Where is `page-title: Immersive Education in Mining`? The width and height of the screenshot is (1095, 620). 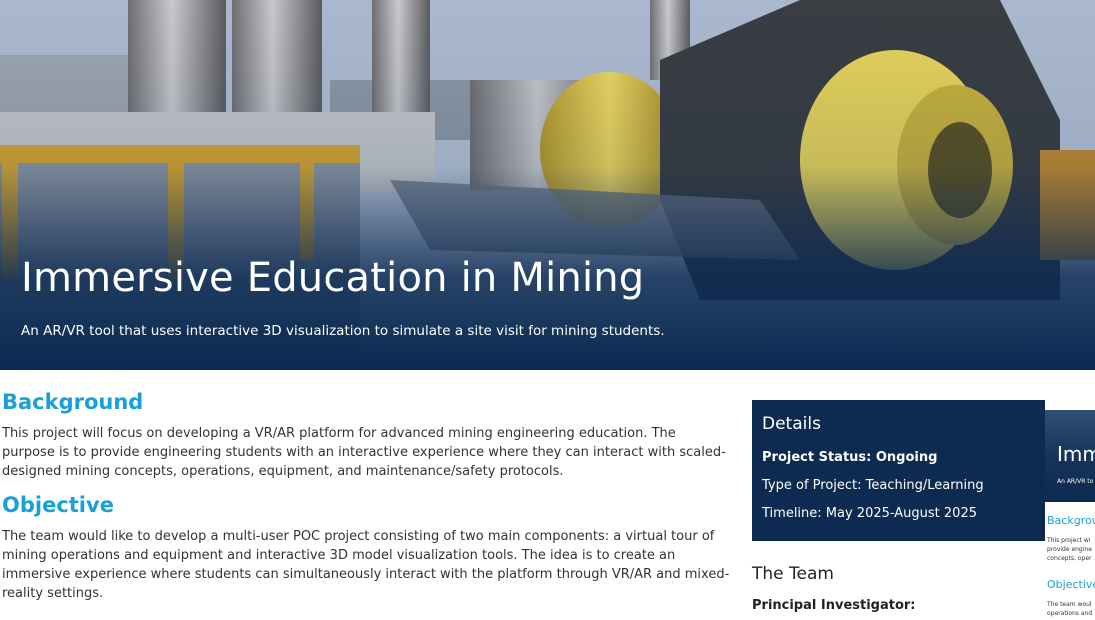
page-title: Immersive Education in Mining is located at coordinates (333, 278).